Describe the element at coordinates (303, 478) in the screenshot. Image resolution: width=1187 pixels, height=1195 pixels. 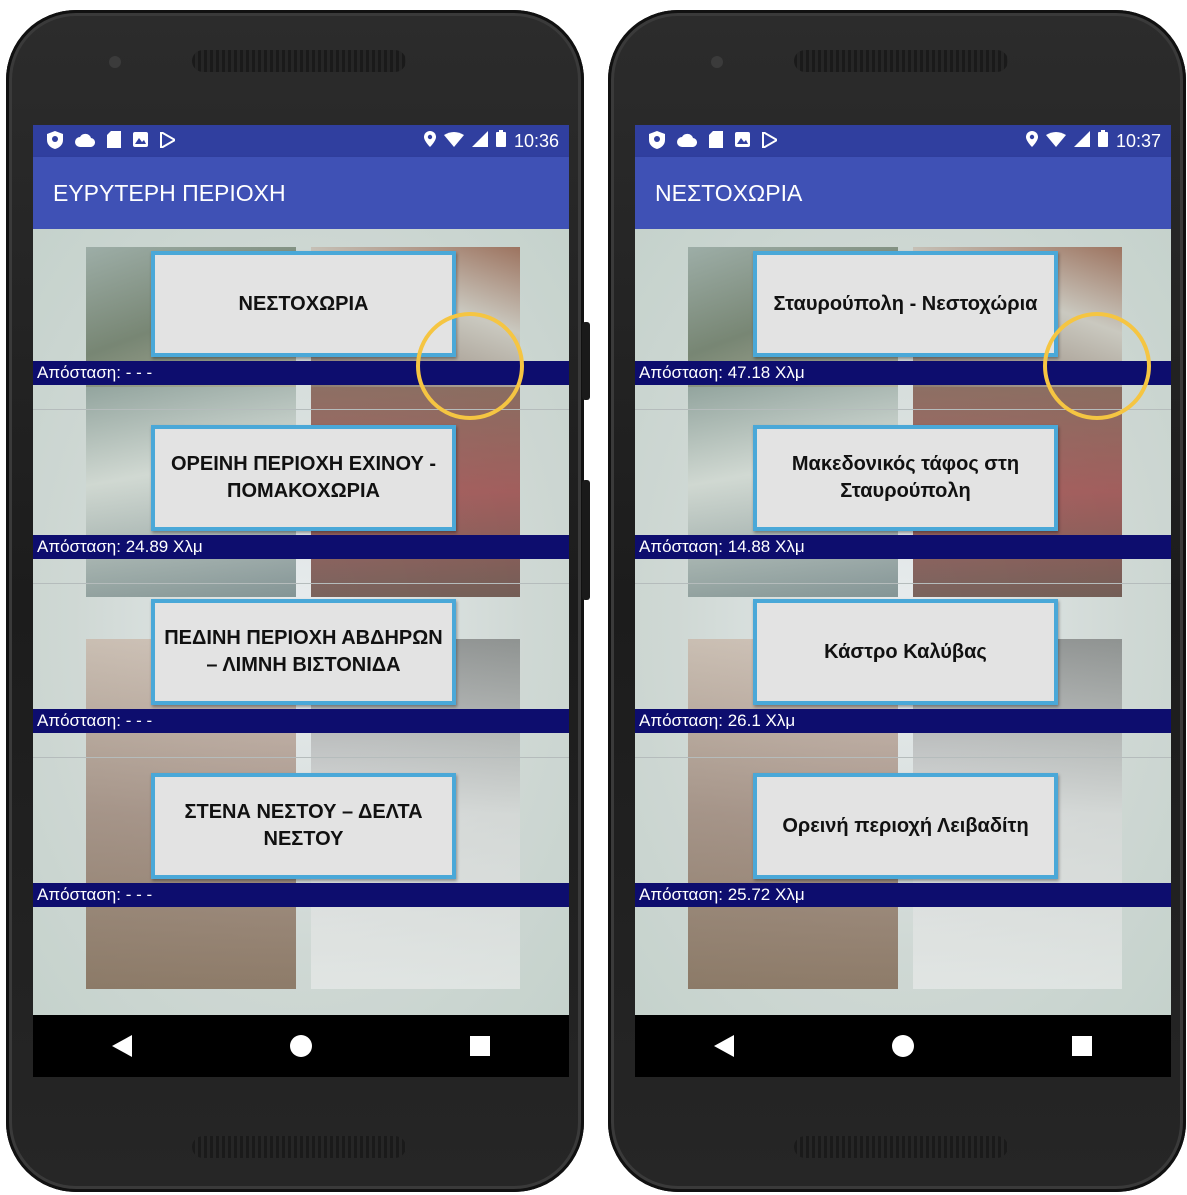
I see `region-button-echinos: ΟΡΕΙΝΗ ΠΕΡΙΟΧΗ ΕΧΙΝΟΥ - ΠΟΜΑΚΟΧΩΡΙΑ` at that location.